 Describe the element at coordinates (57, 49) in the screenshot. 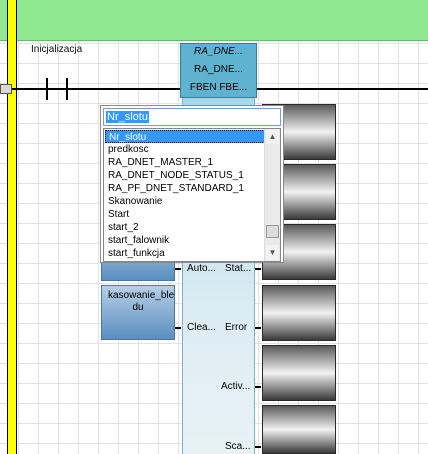

I see `rung-label: Inicjalizacja` at that location.